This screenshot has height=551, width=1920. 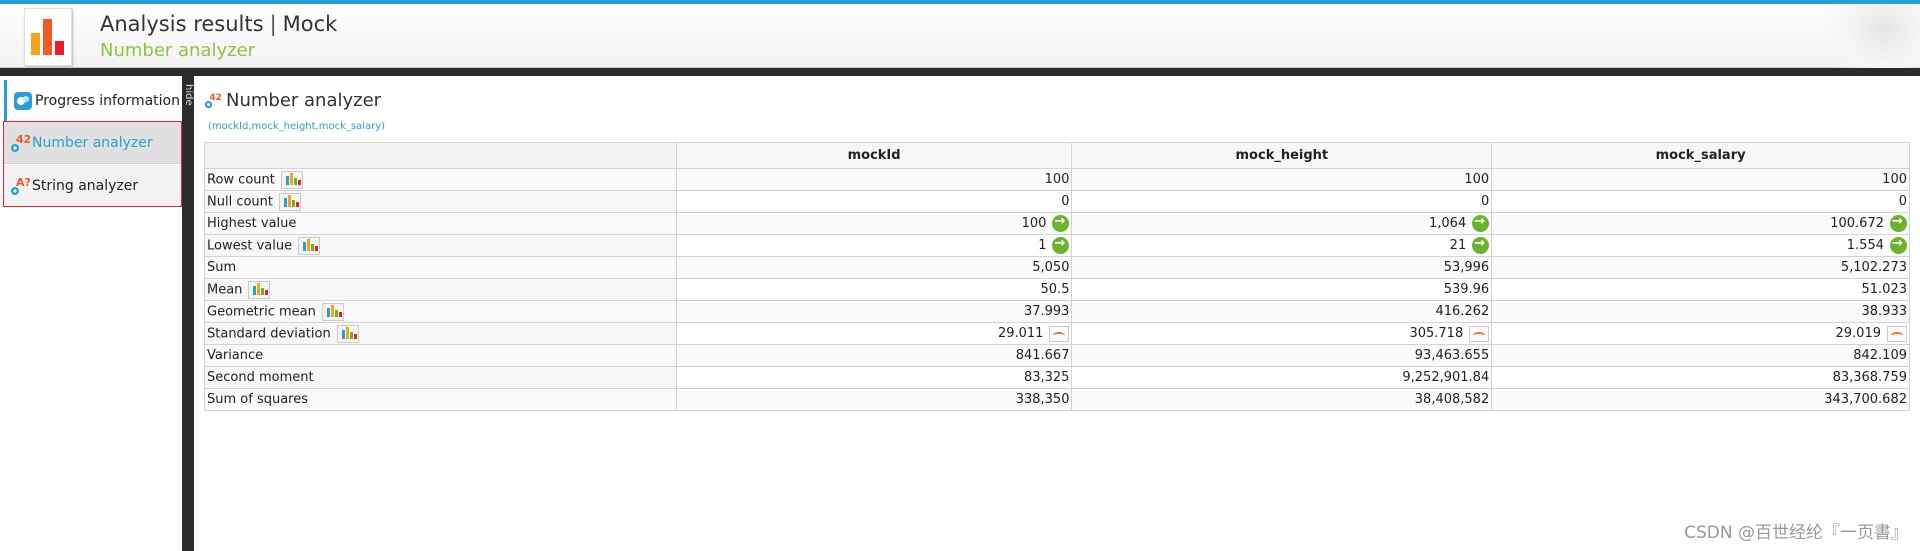 I want to click on table-row: Lowest value 1 21 1.554, so click(x=1057, y=245).